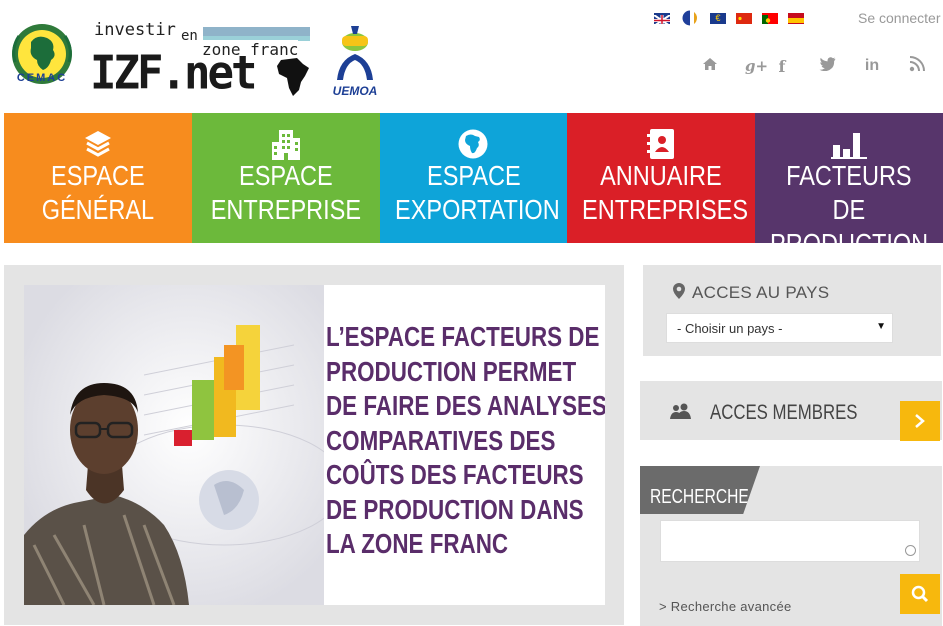 Image resolution: width=943 pixels, height=626 pixels. I want to click on chevron-right-icon, so click(920, 421).